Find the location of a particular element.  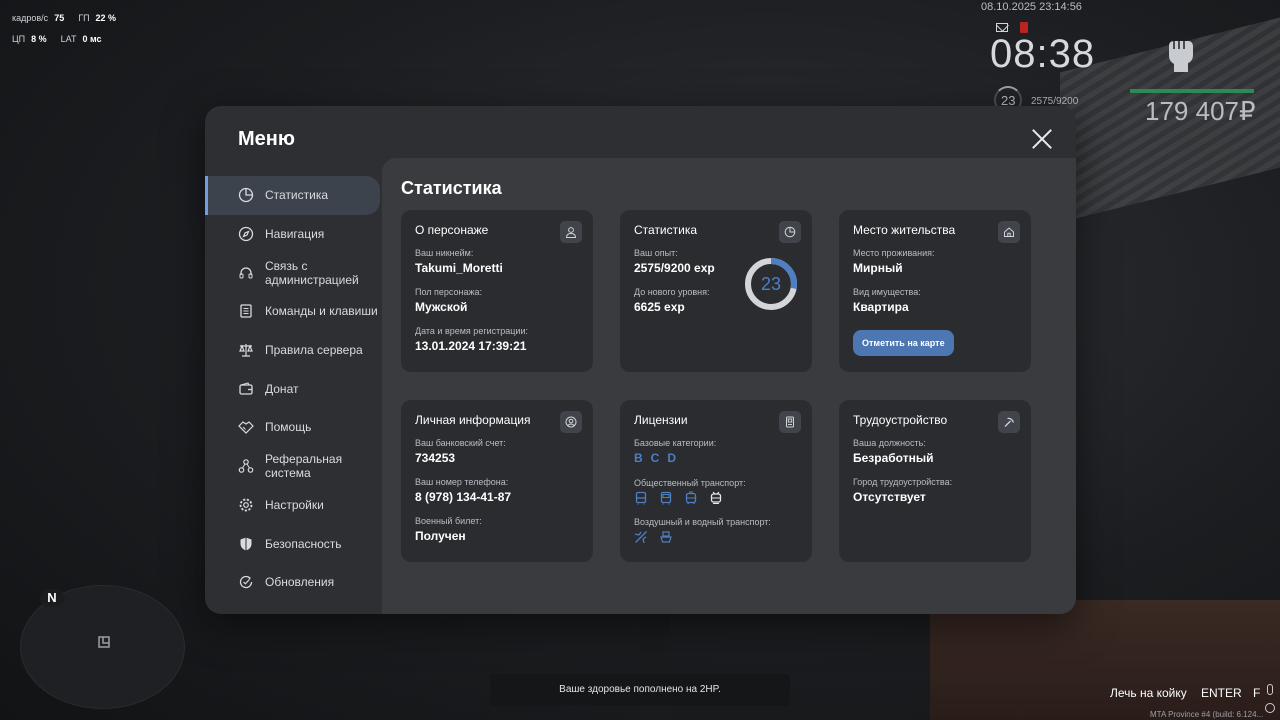

sidebar-item-label: Связь с администрацией is located at coordinates (312, 272).